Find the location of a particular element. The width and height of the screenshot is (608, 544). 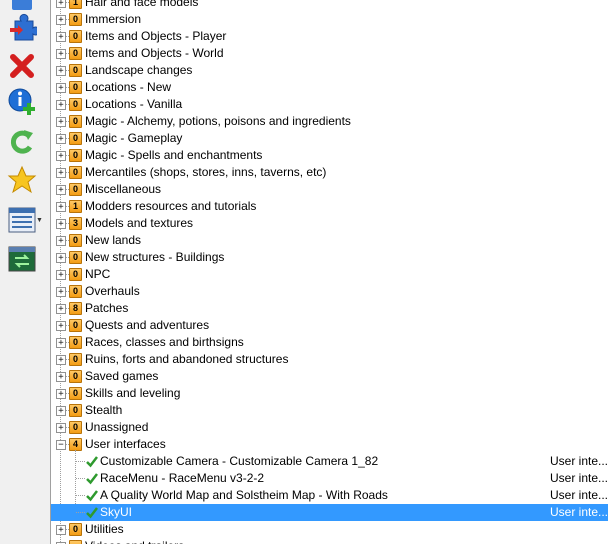

toolbar: ▼ is located at coordinates (25, 272).